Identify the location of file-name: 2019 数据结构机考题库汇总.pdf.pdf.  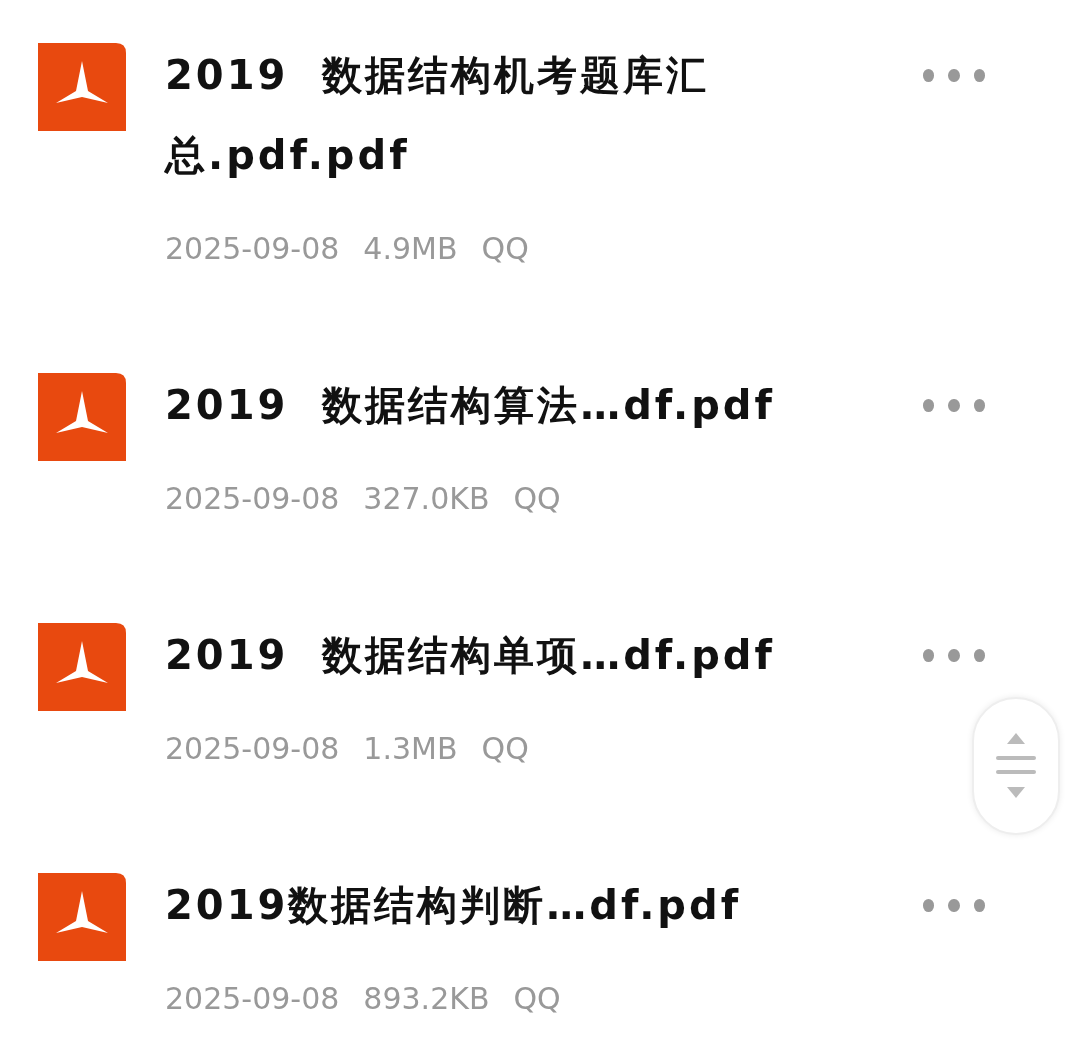
(505, 115).